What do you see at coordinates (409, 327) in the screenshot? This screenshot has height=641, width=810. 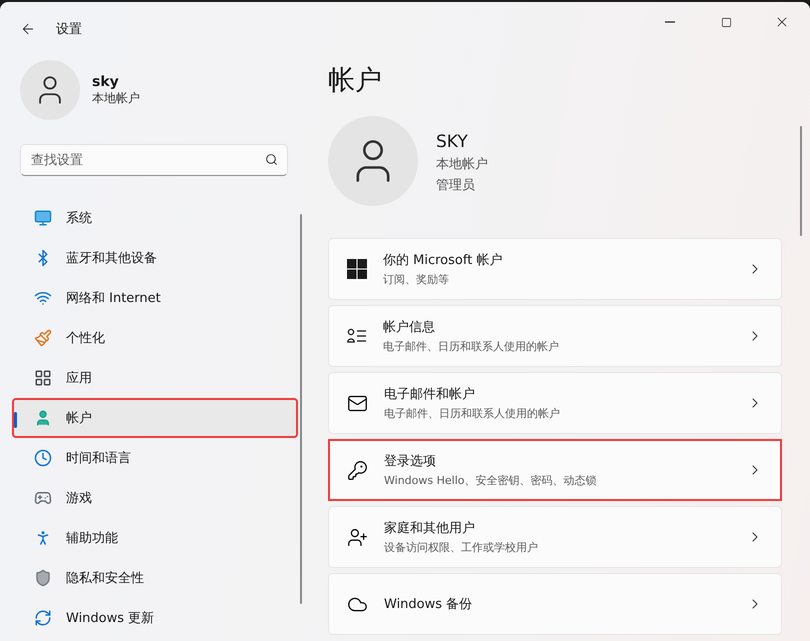 I see `card-title: 帐户信息` at bounding box center [409, 327].